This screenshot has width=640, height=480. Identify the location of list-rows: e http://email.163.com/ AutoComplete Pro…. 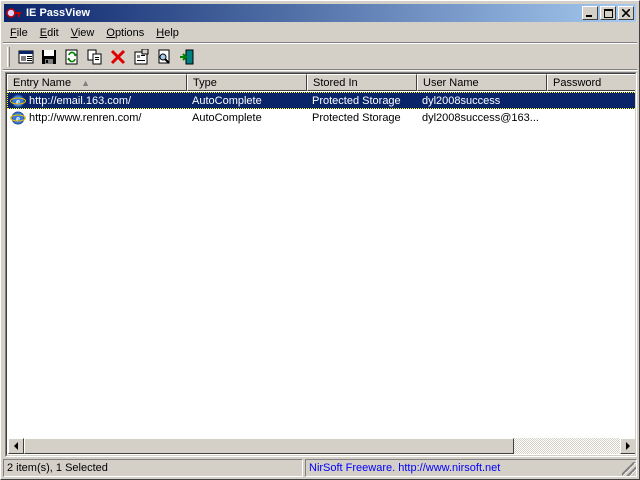
(321, 109).